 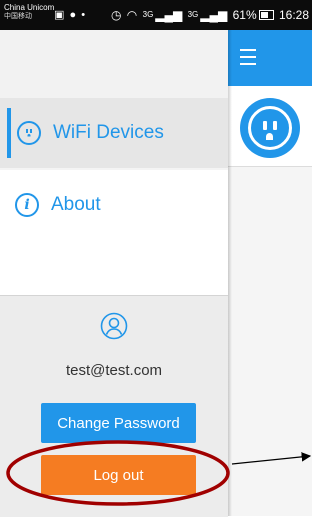 I want to click on notification-icons: ▣ ● •, so click(x=70, y=15).